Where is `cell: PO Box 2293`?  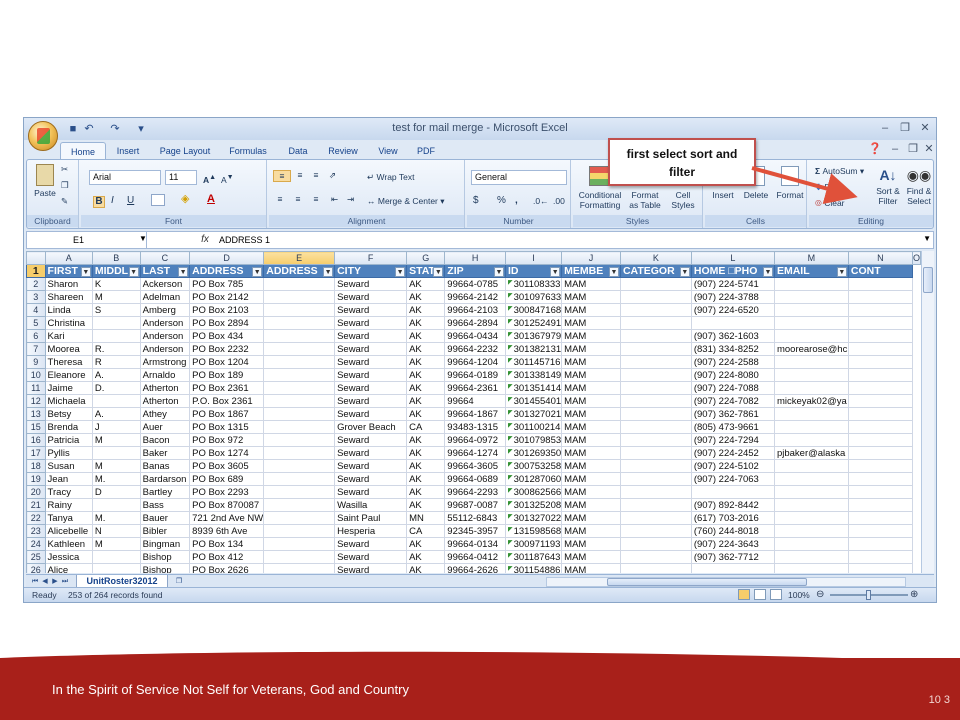 cell: PO Box 2293 is located at coordinates (227, 492).